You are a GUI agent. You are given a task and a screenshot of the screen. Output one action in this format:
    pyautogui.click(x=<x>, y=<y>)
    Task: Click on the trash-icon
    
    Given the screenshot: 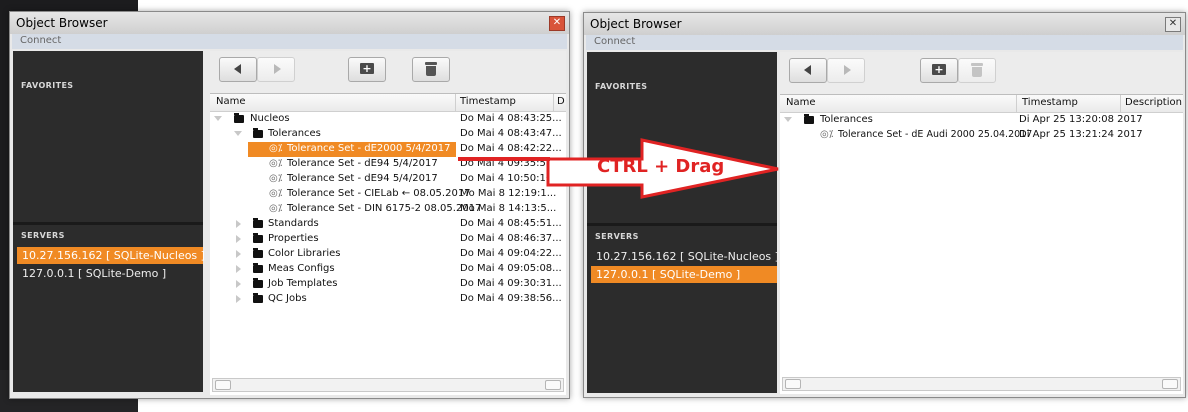 What is the action you would take?
    pyautogui.click(x=977, y=70)
    